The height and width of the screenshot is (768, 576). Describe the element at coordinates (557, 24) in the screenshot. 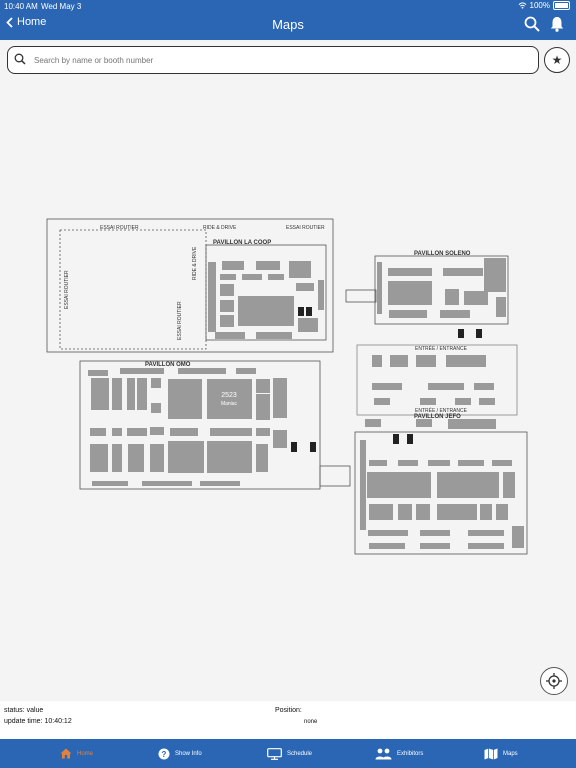

I see `bell-icon` at that location.